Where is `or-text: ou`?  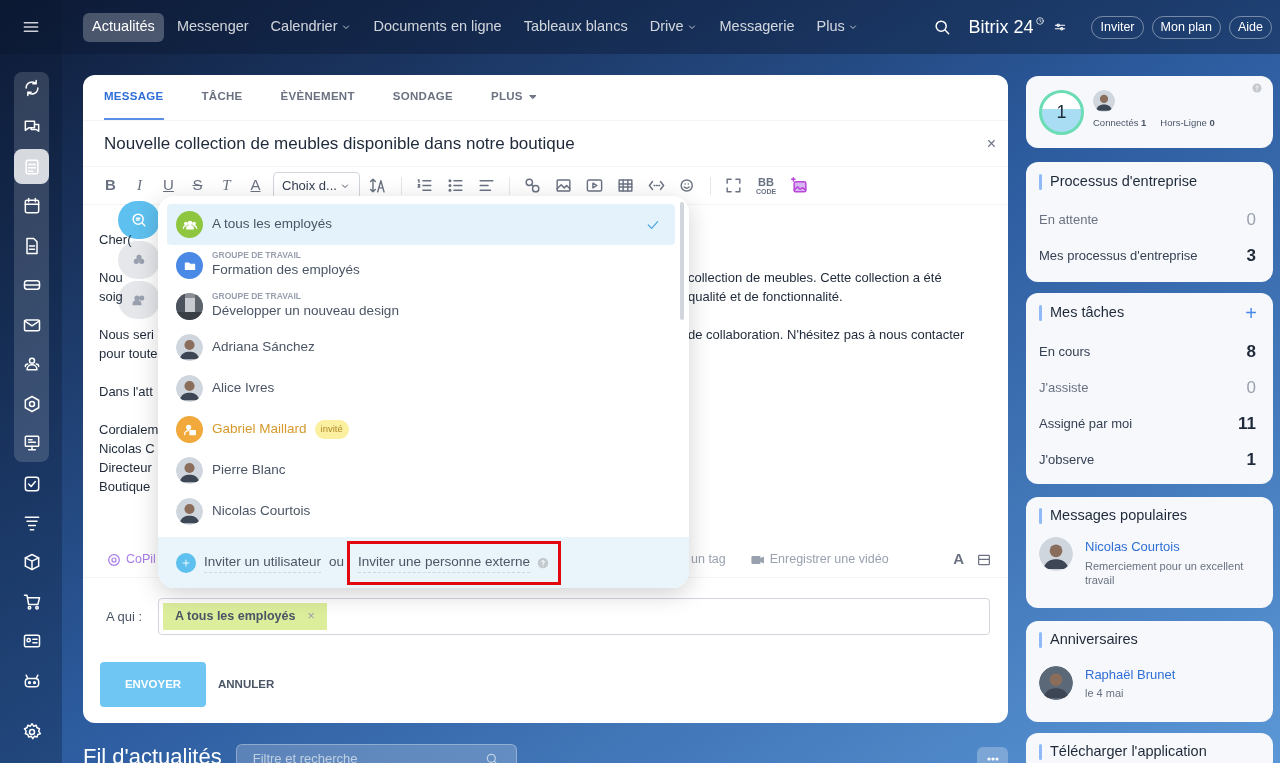 or-text: ou is located at coordinates (337, 562).